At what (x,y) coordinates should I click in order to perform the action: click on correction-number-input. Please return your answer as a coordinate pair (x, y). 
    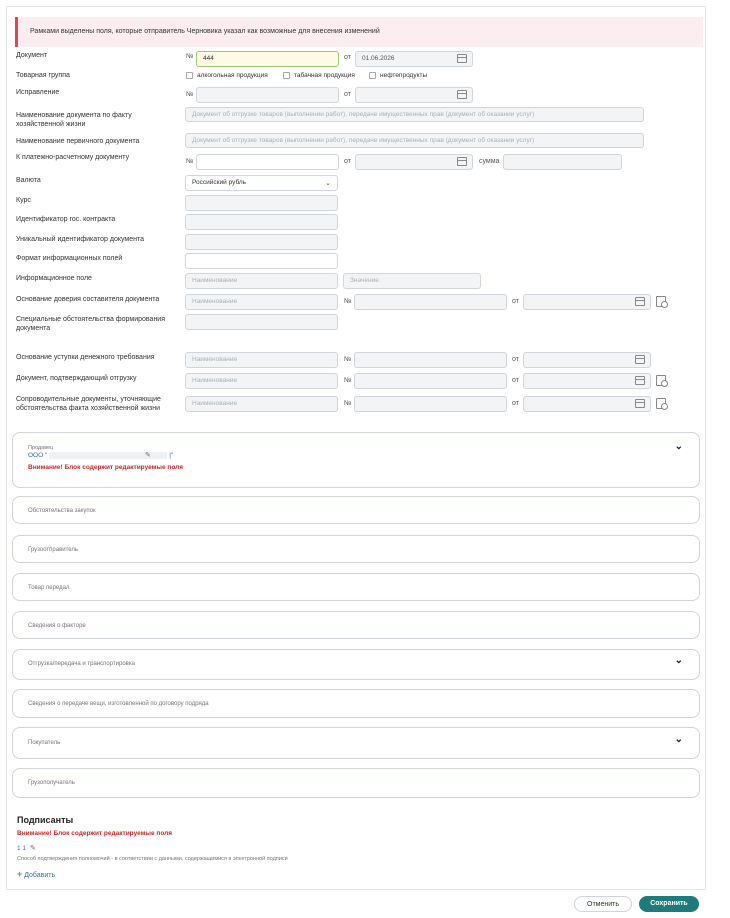
    Looking at the image, I should click on (267, 95).